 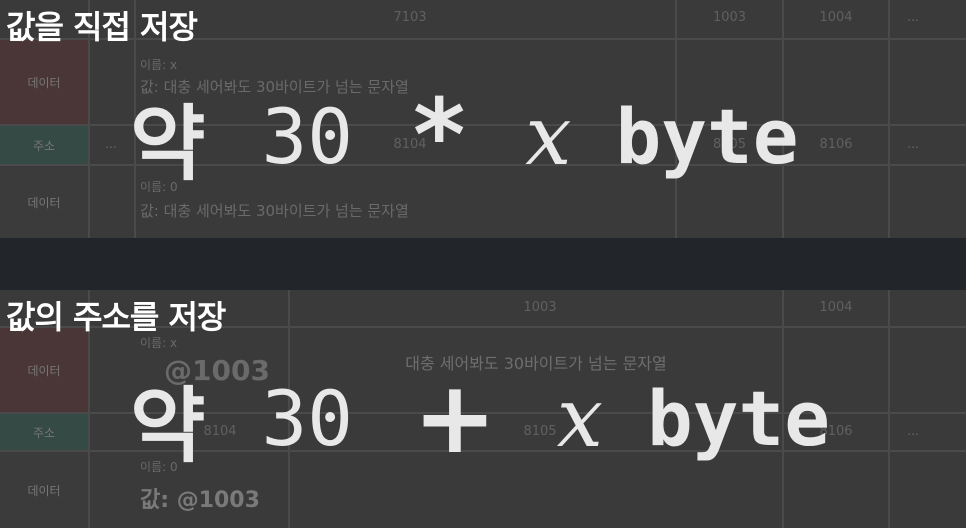 What do you see at coordinates (116, 317) in the screenshot?
I see `section-heading: 값의 주소를 저장` at bounding box center [116, 317].